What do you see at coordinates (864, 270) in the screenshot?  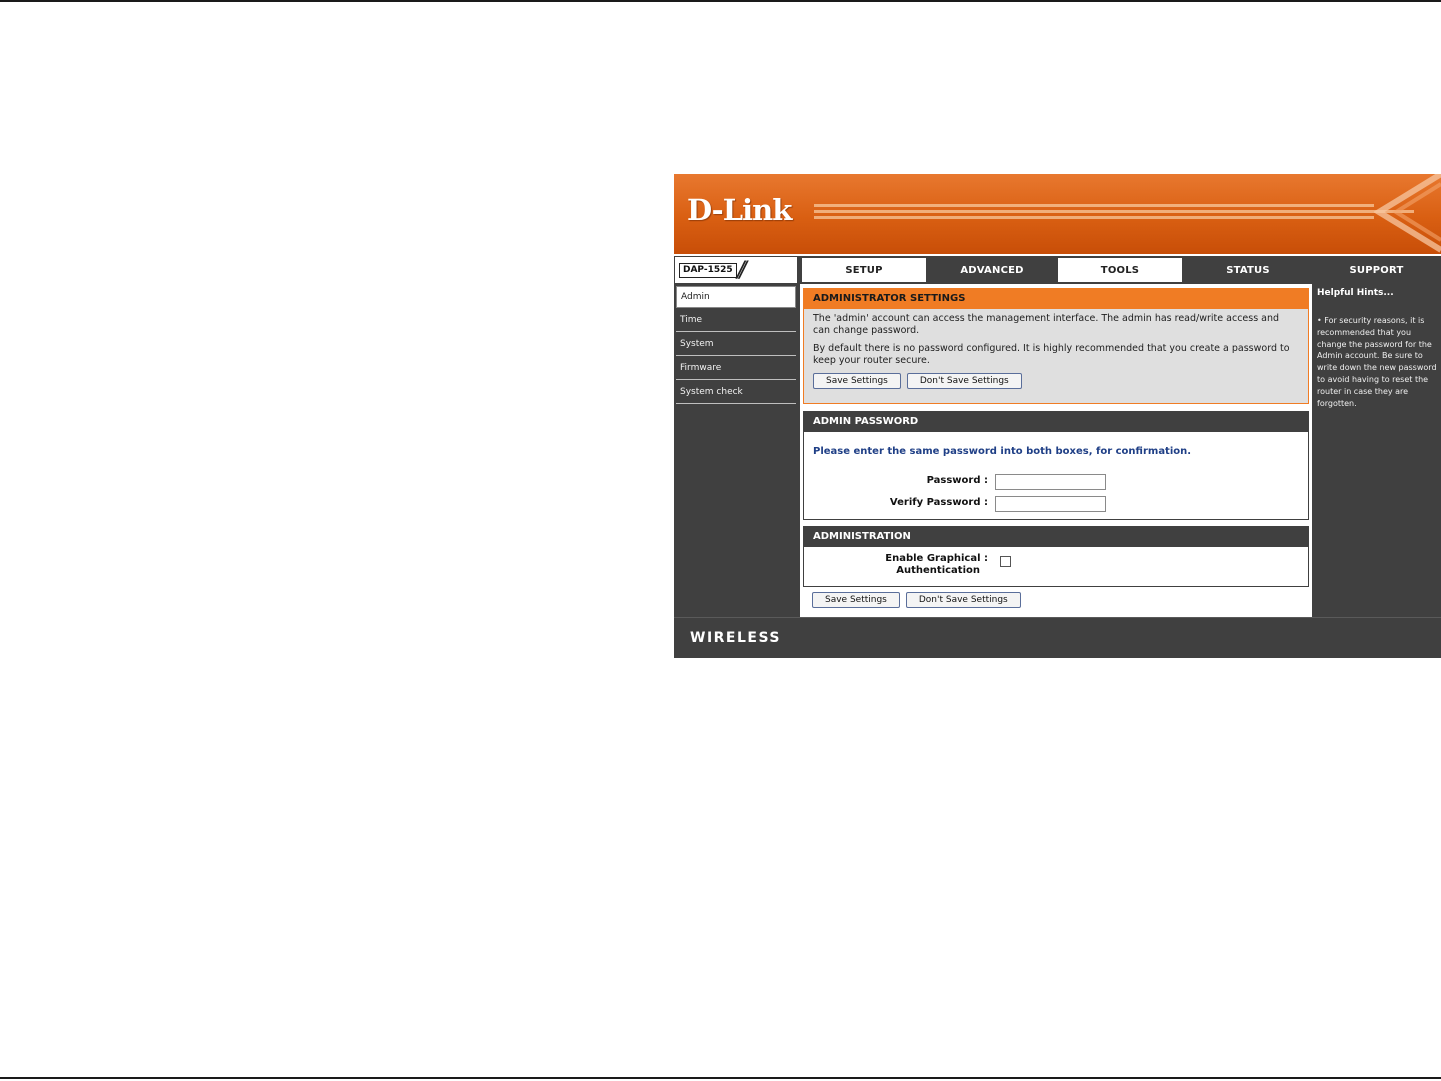 I see `tab-setup: SETUP` at bounding box center [864, 270].